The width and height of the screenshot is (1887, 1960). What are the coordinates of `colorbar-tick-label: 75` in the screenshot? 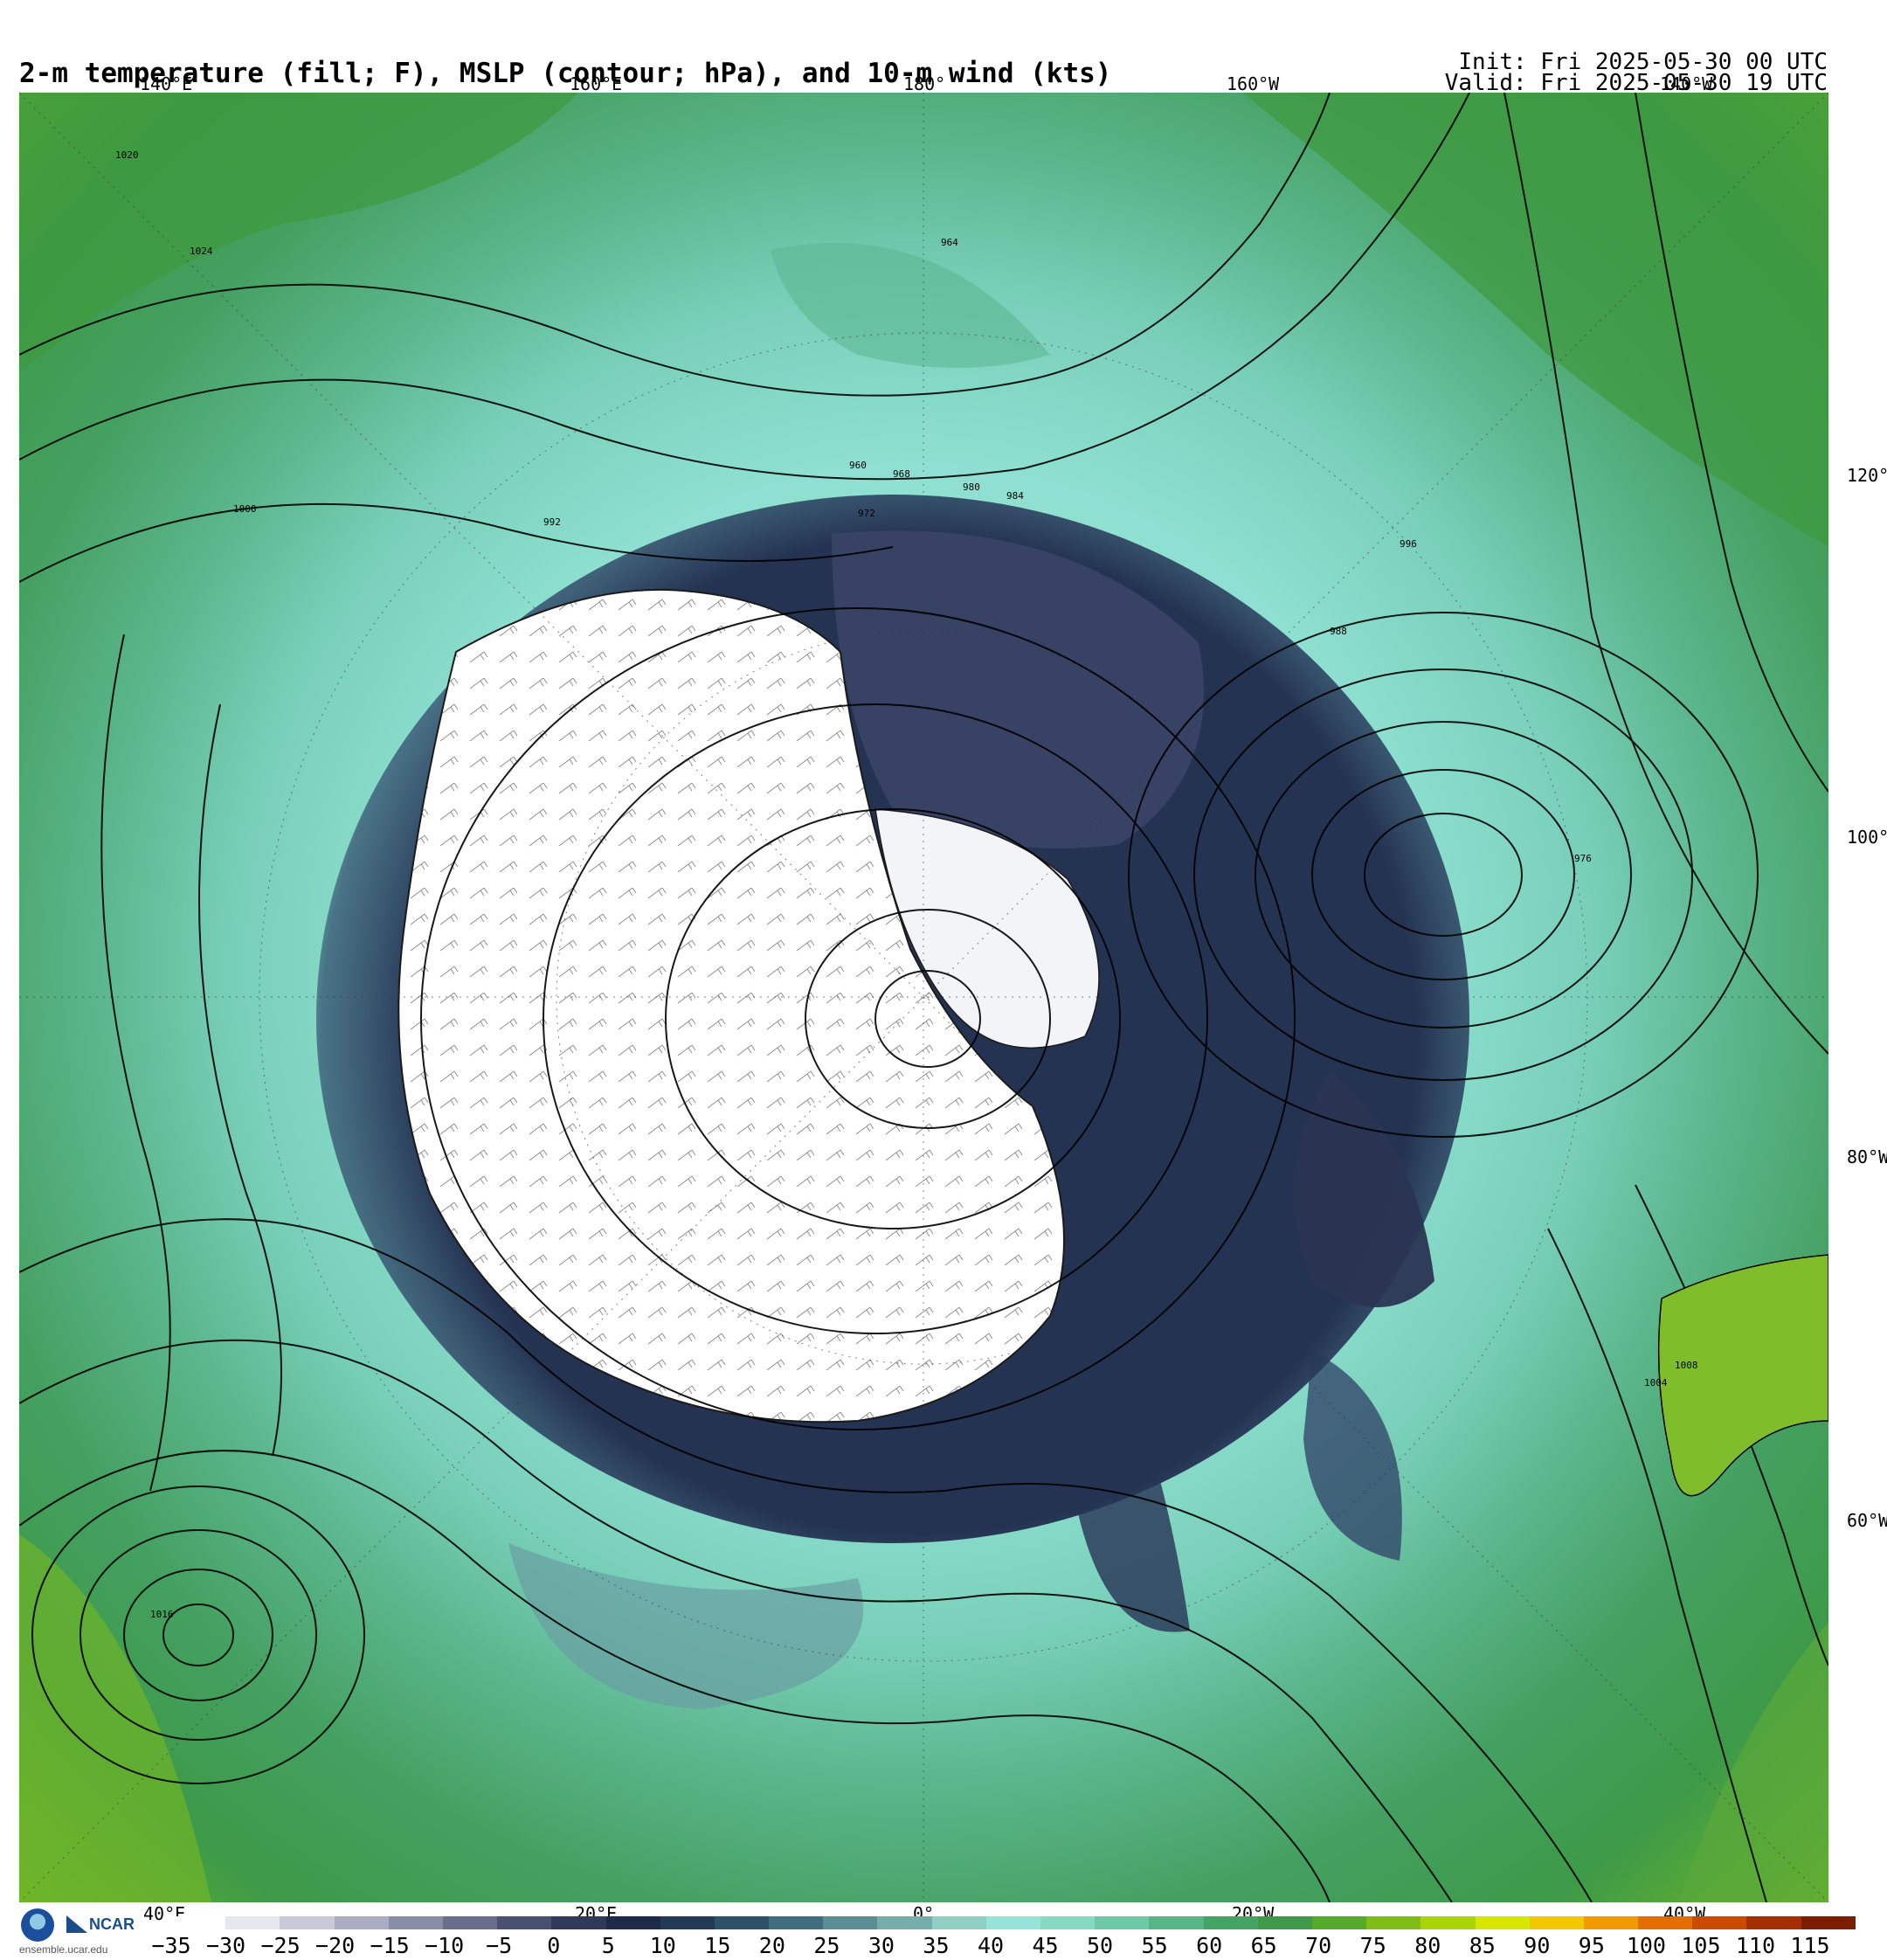 It's located at (1372, 1945).